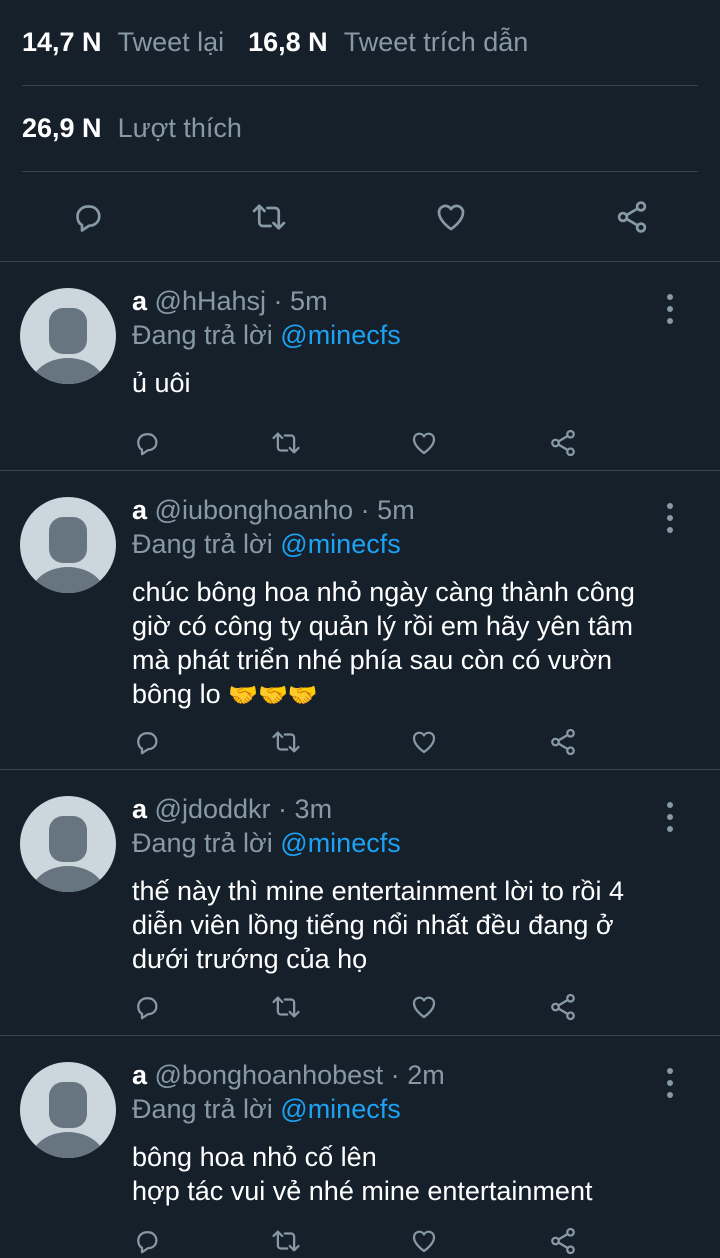 The image size is (720, 1258). I want to click on quote-tweets-count: 16,8 N, so click(288, 42).